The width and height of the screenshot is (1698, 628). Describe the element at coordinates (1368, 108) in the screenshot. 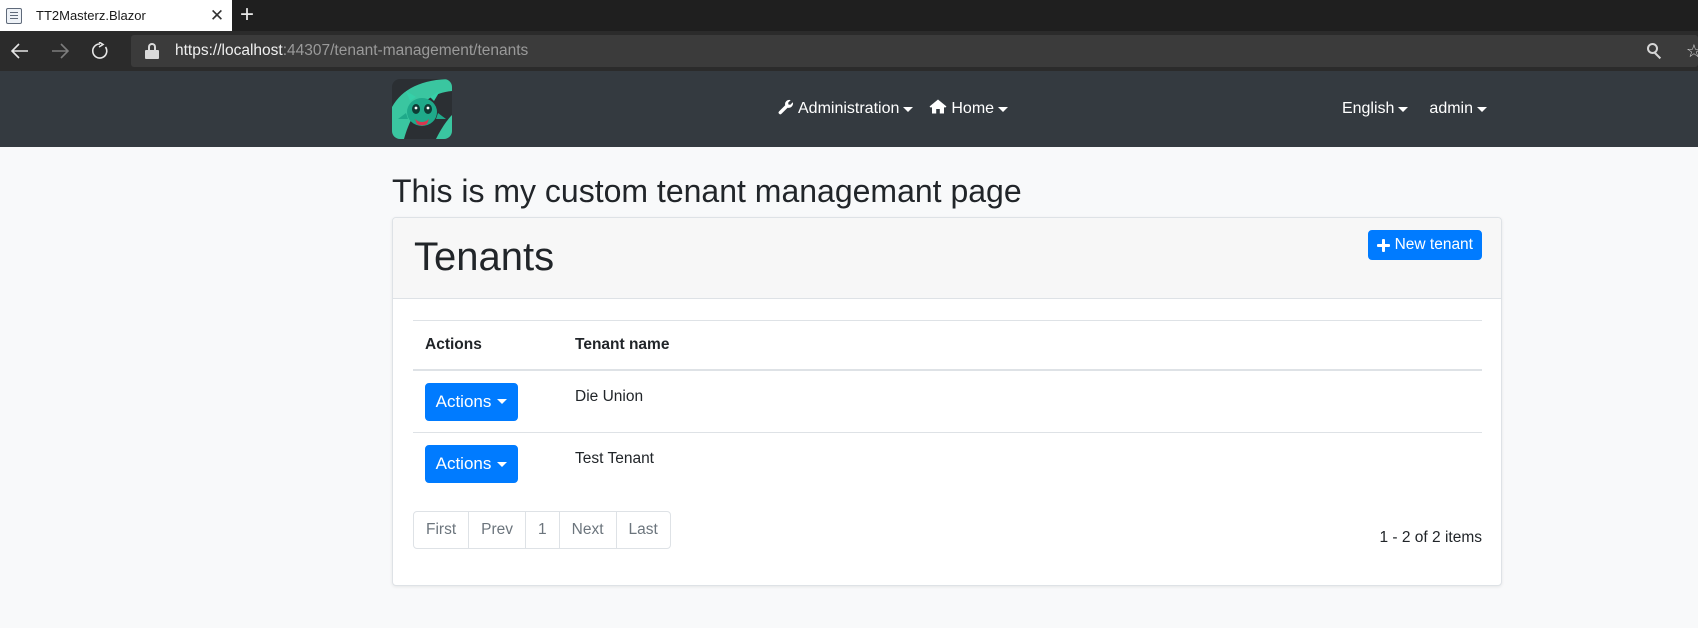

I see `language-label: English` at that location.